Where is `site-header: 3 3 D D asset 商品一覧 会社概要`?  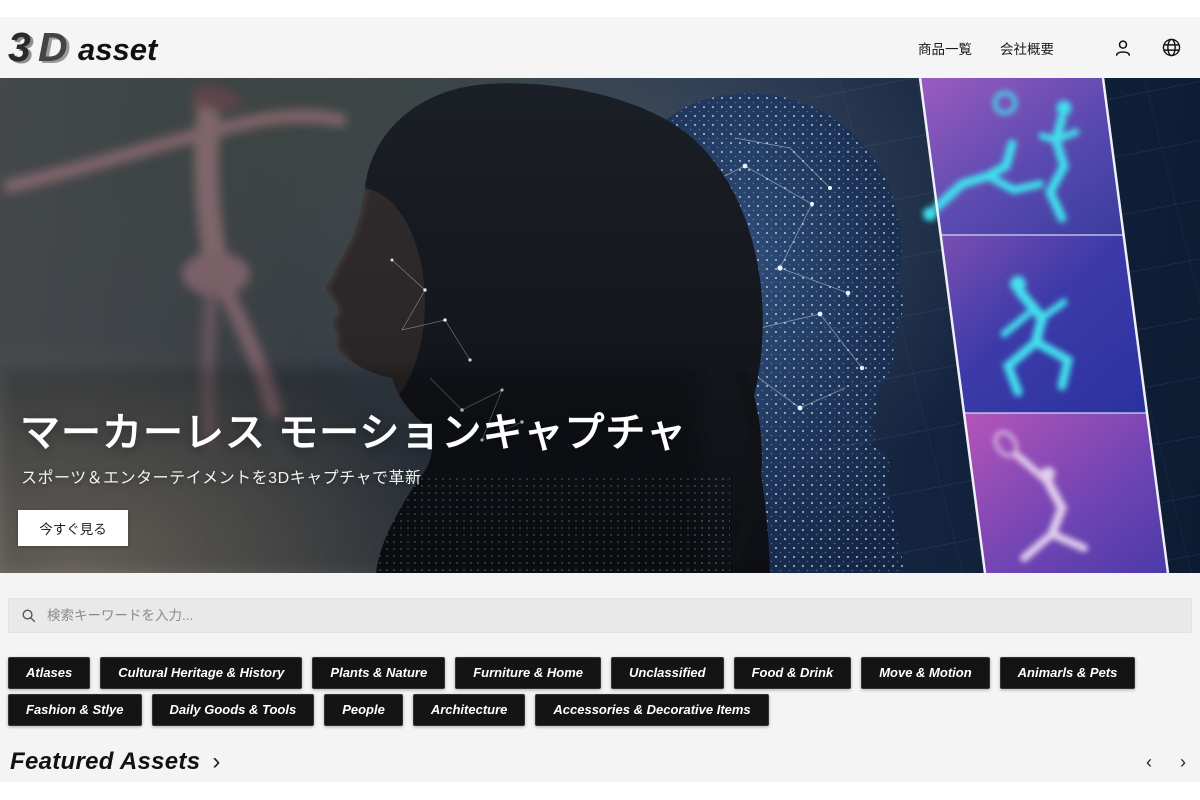 site-header: 3 3 D D asset 商品一覧 会社概要 is located at coordinates (600, 47).